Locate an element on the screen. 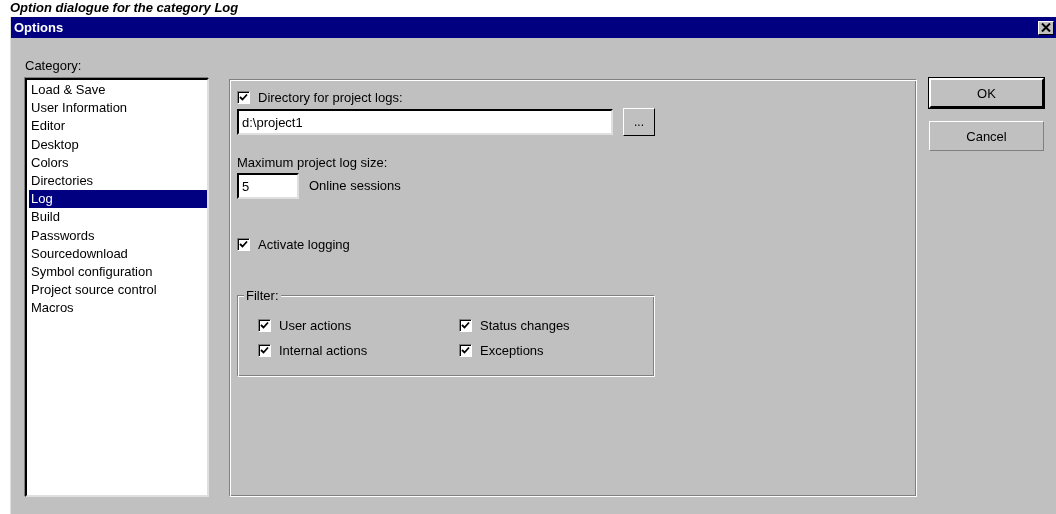 This screenshot has height=514, width=1056. category-item: Directories is located at coordinates (118, 181).